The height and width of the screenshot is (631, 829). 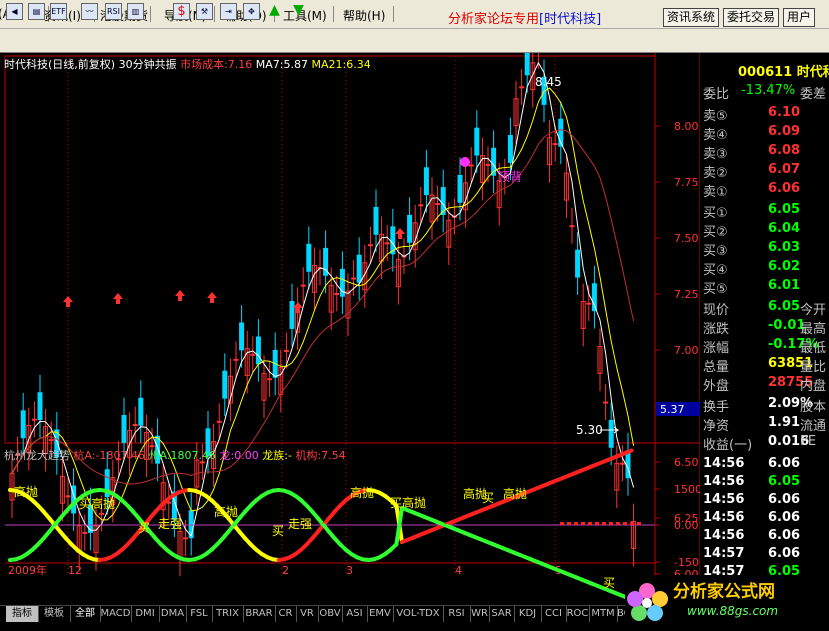 What do you see at coordinates (54, 614) in the screenshot?
I see `tab-模板: 模板` at bounding box center [54, 614].